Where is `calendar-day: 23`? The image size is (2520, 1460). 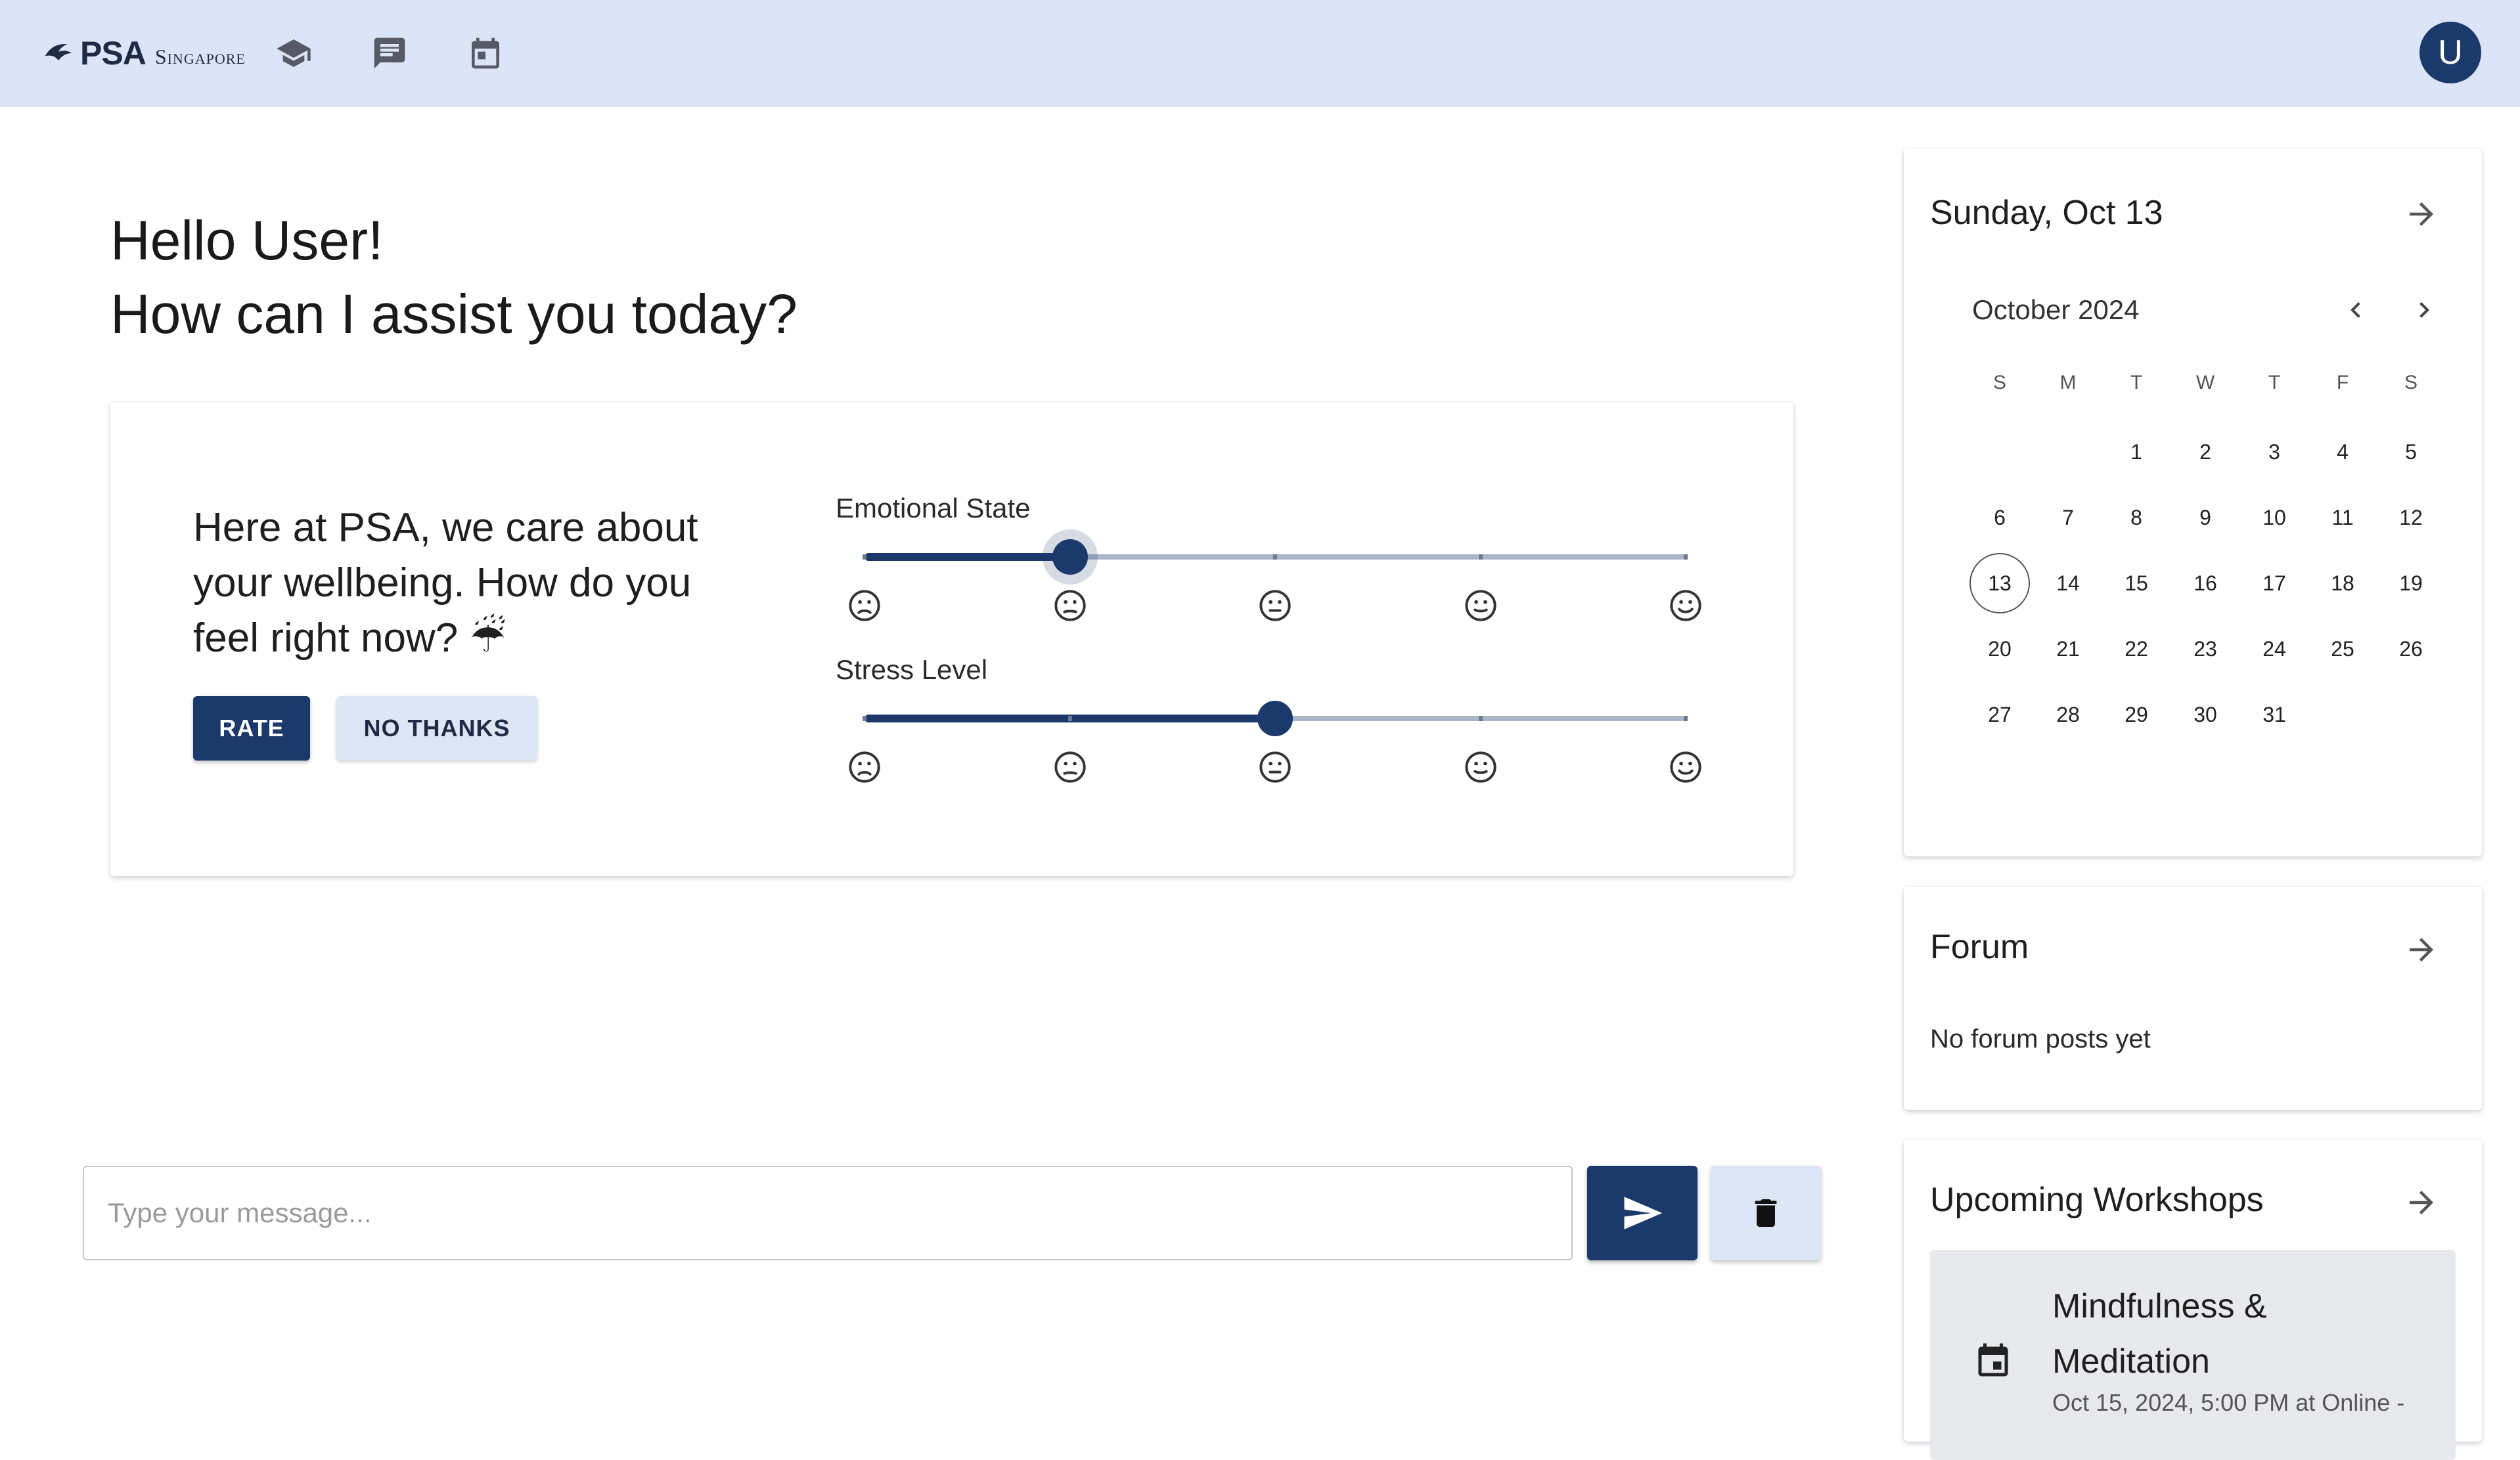
calendar-day: 23 is located at coordinates (2205, 649).